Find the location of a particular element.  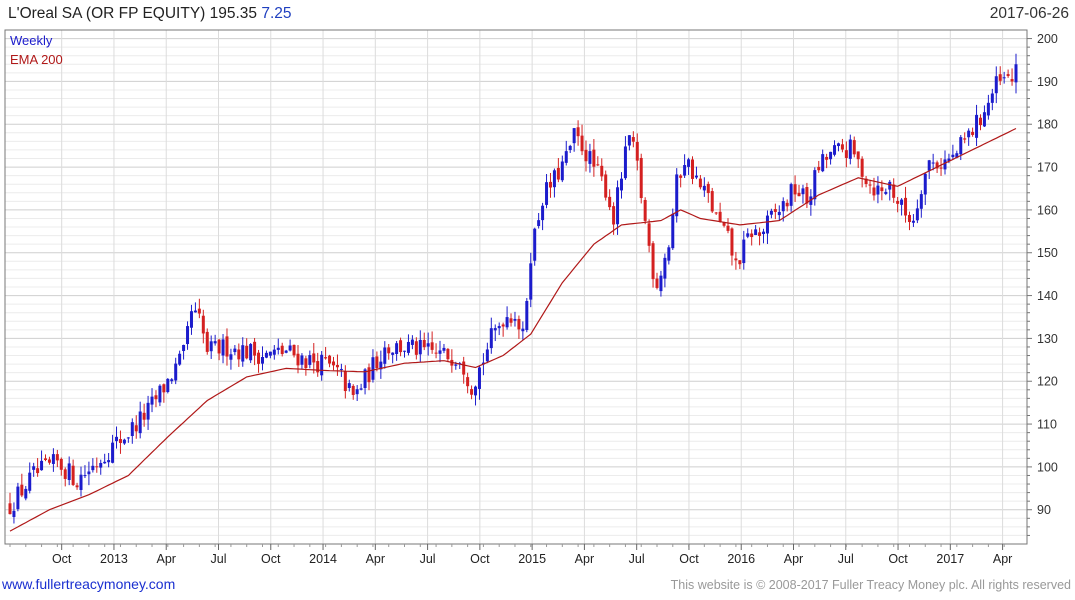

x-tick-label: Oct is located at coordinates (480, 559).